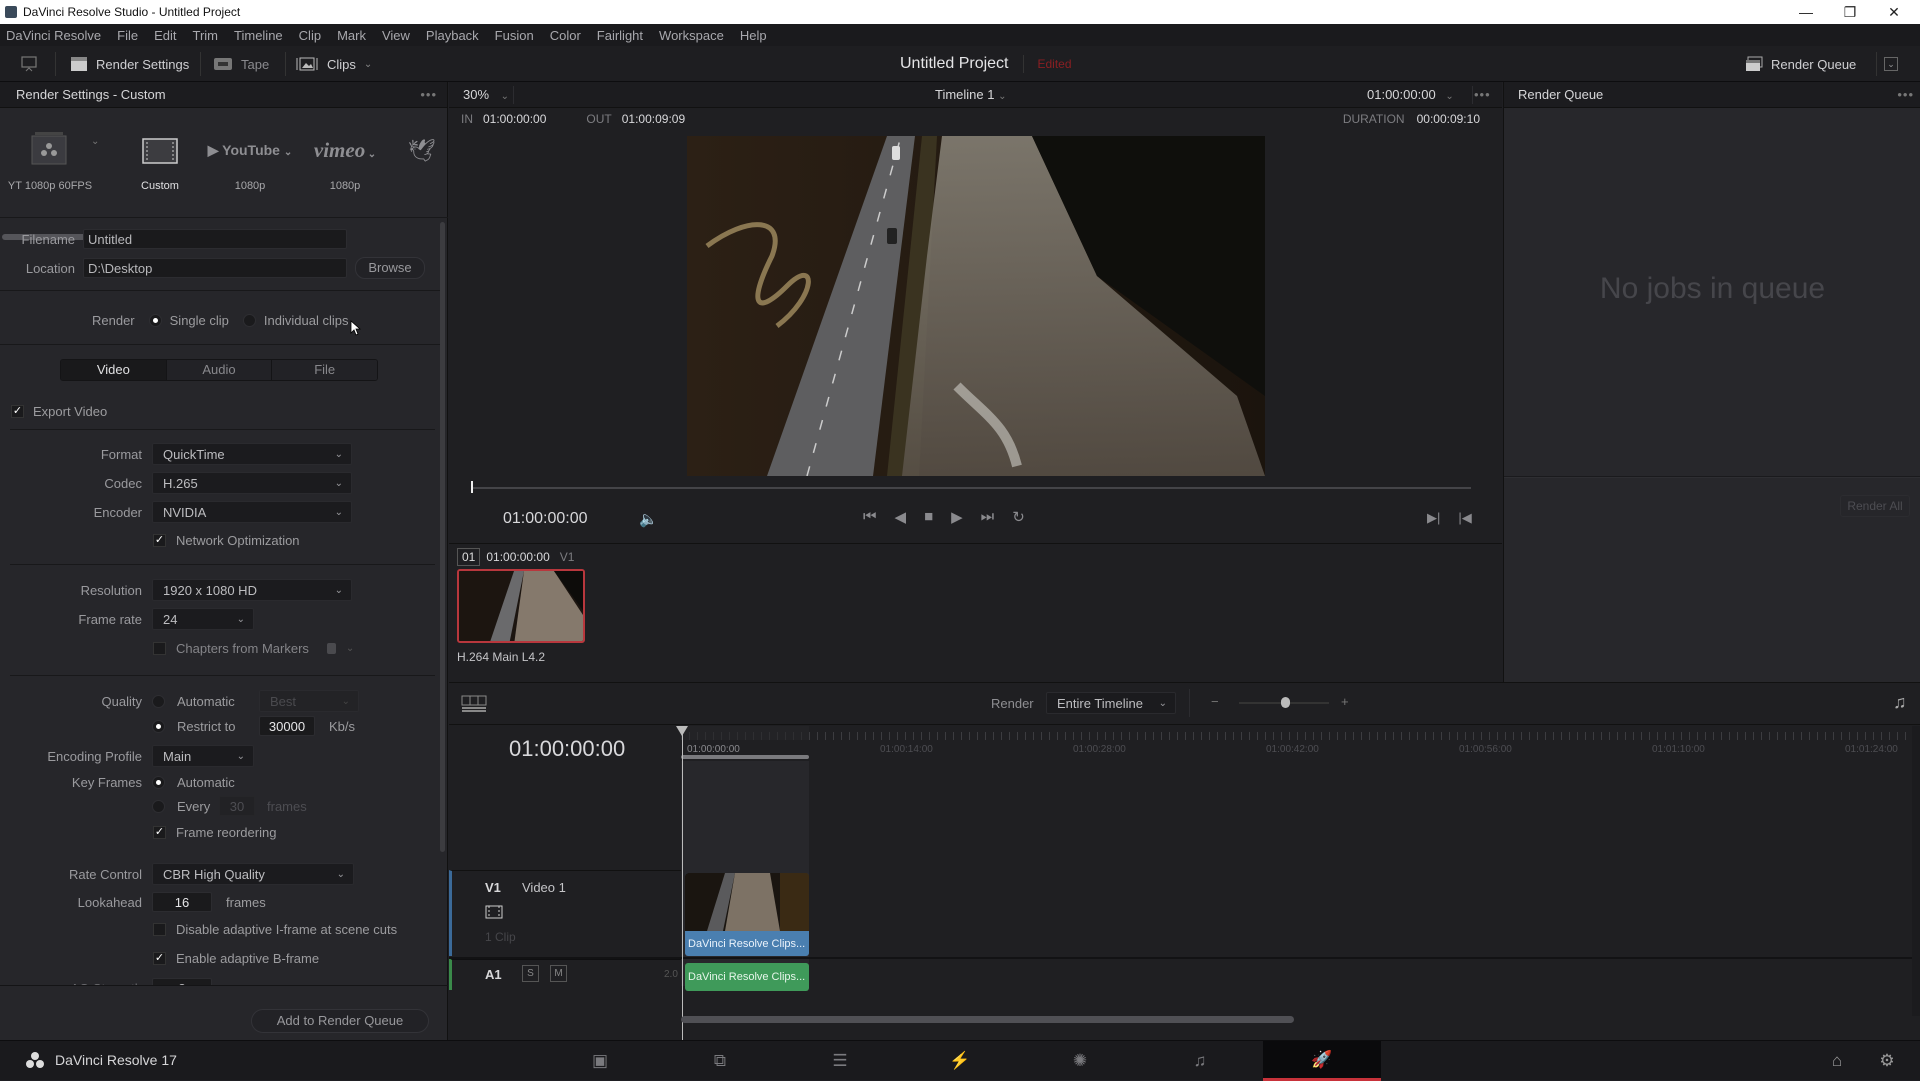  What do you see at coordinates (1464, 518) in the screenshot?
I see `mark-out-icon: |◀` at bounding box center [1464, 518].